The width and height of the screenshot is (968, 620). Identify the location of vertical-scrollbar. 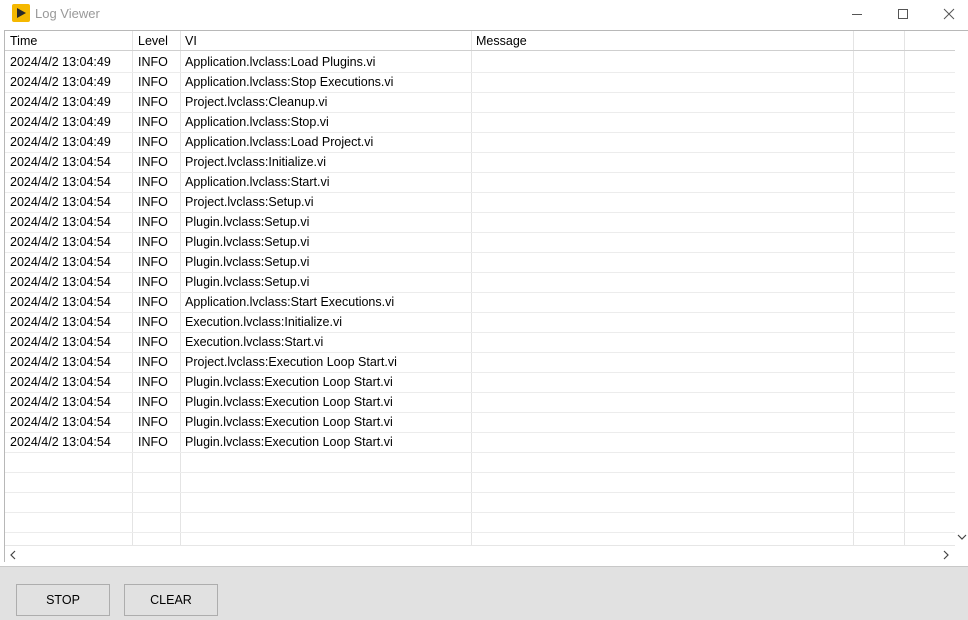
(961, 288).